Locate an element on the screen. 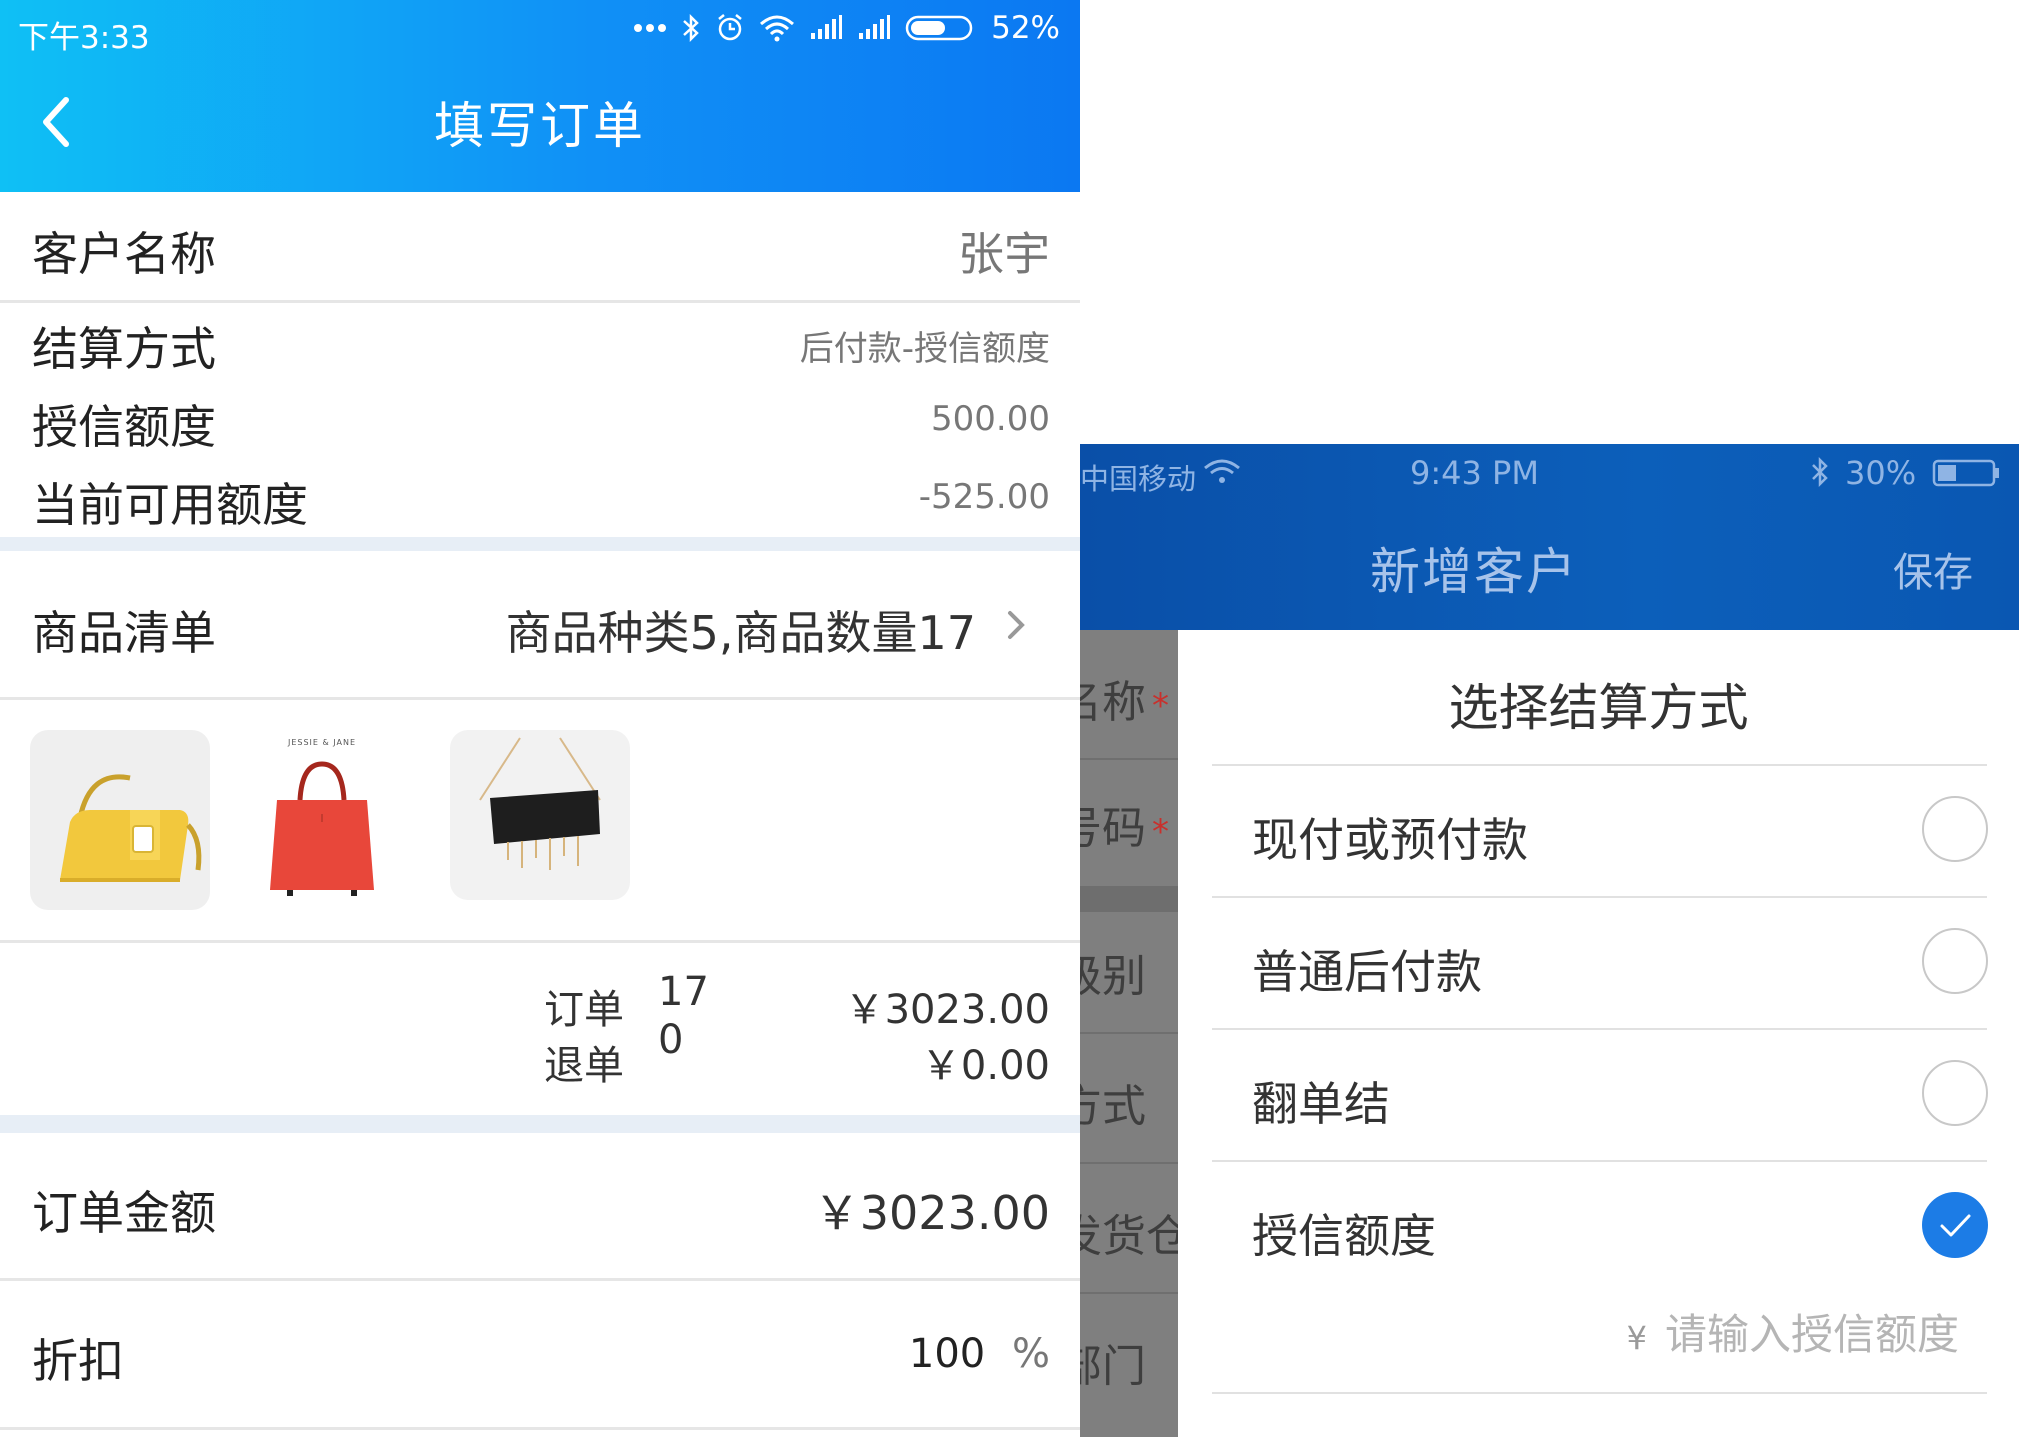 This screenshot has height=1437, width=2019. option-postpay: 普通后付款 is located at coordinates (1600, 963).